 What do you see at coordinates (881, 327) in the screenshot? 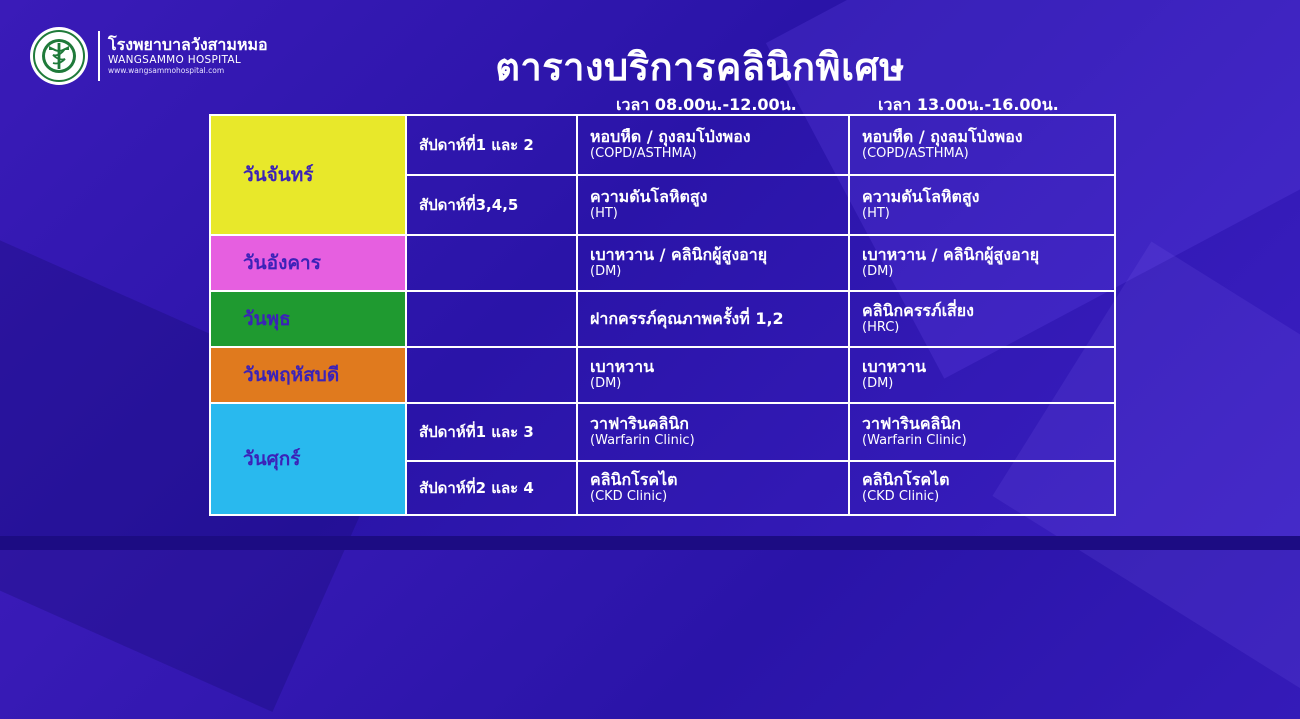
I see `service-name-english: (HRC)` at bounding box center [881, 327].